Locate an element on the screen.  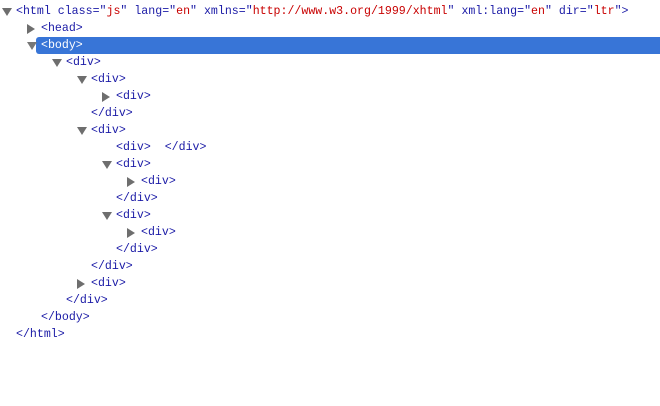
attribute-value: js is located at coordinates (113, 11).